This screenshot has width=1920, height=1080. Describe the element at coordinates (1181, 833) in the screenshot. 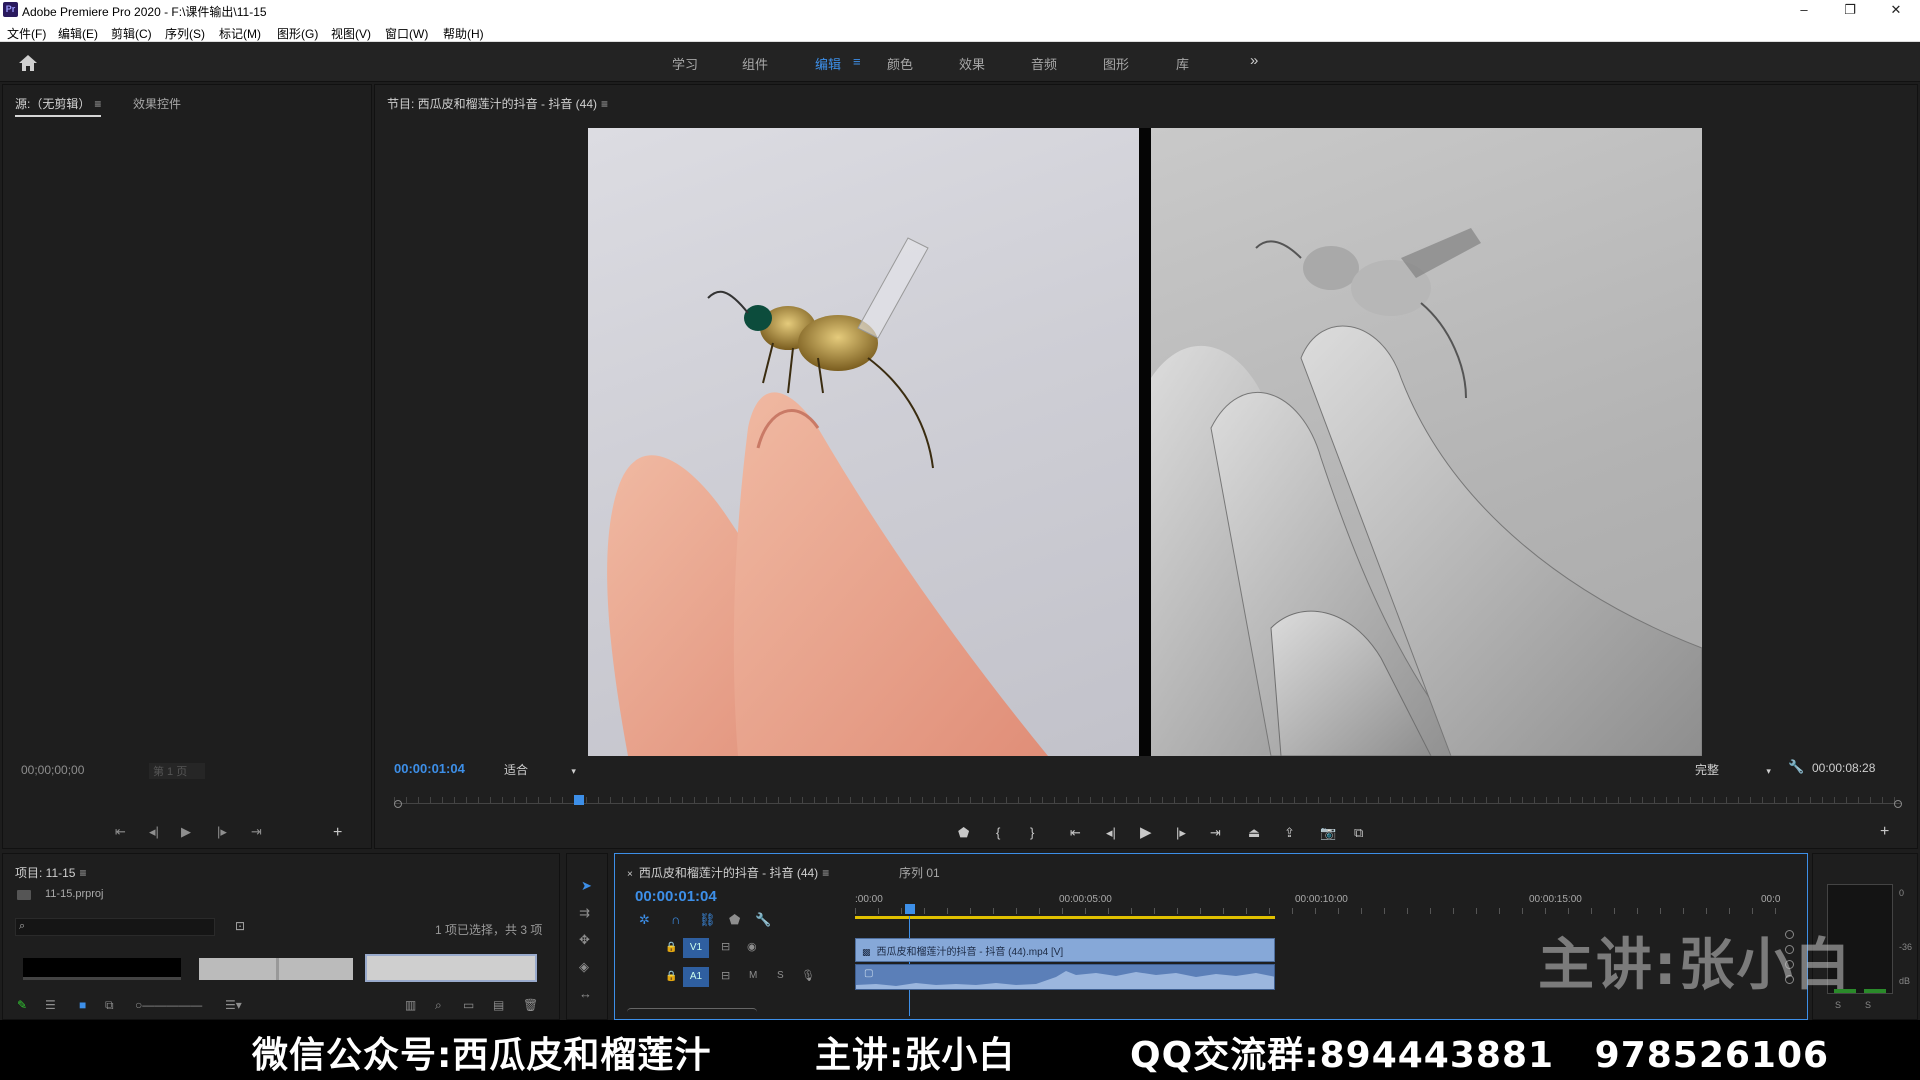

I see `step-forward-icon: |▸` at that location.